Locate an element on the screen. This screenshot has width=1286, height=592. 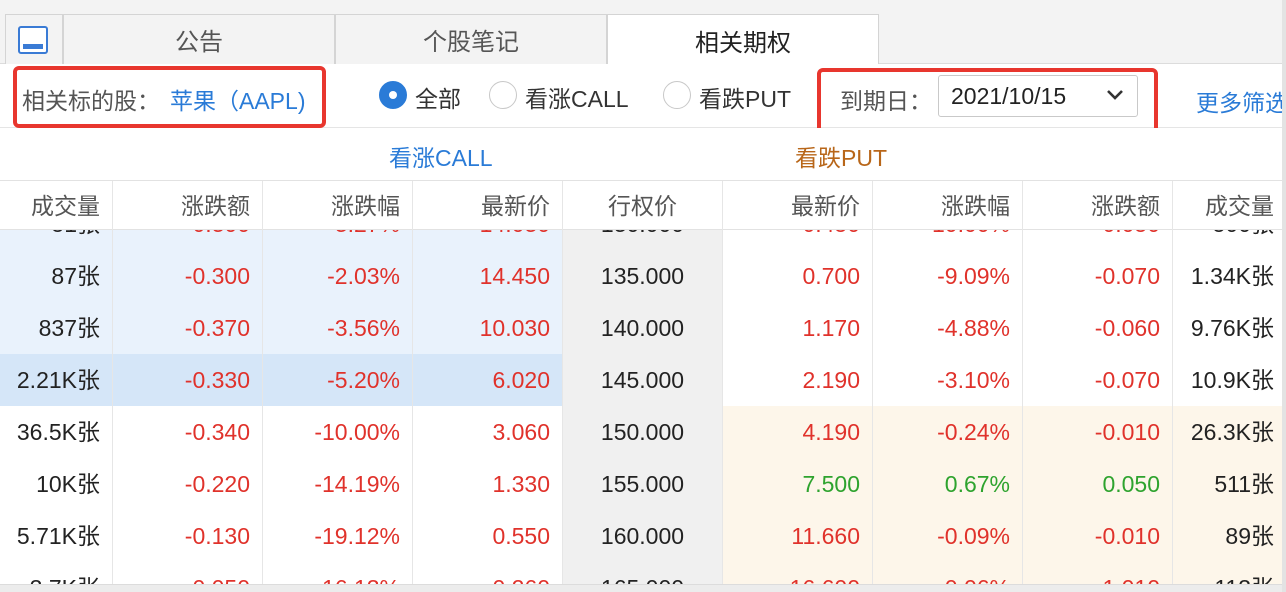
underlying-label: 相关标的股： is located at coordinates (91, 101).